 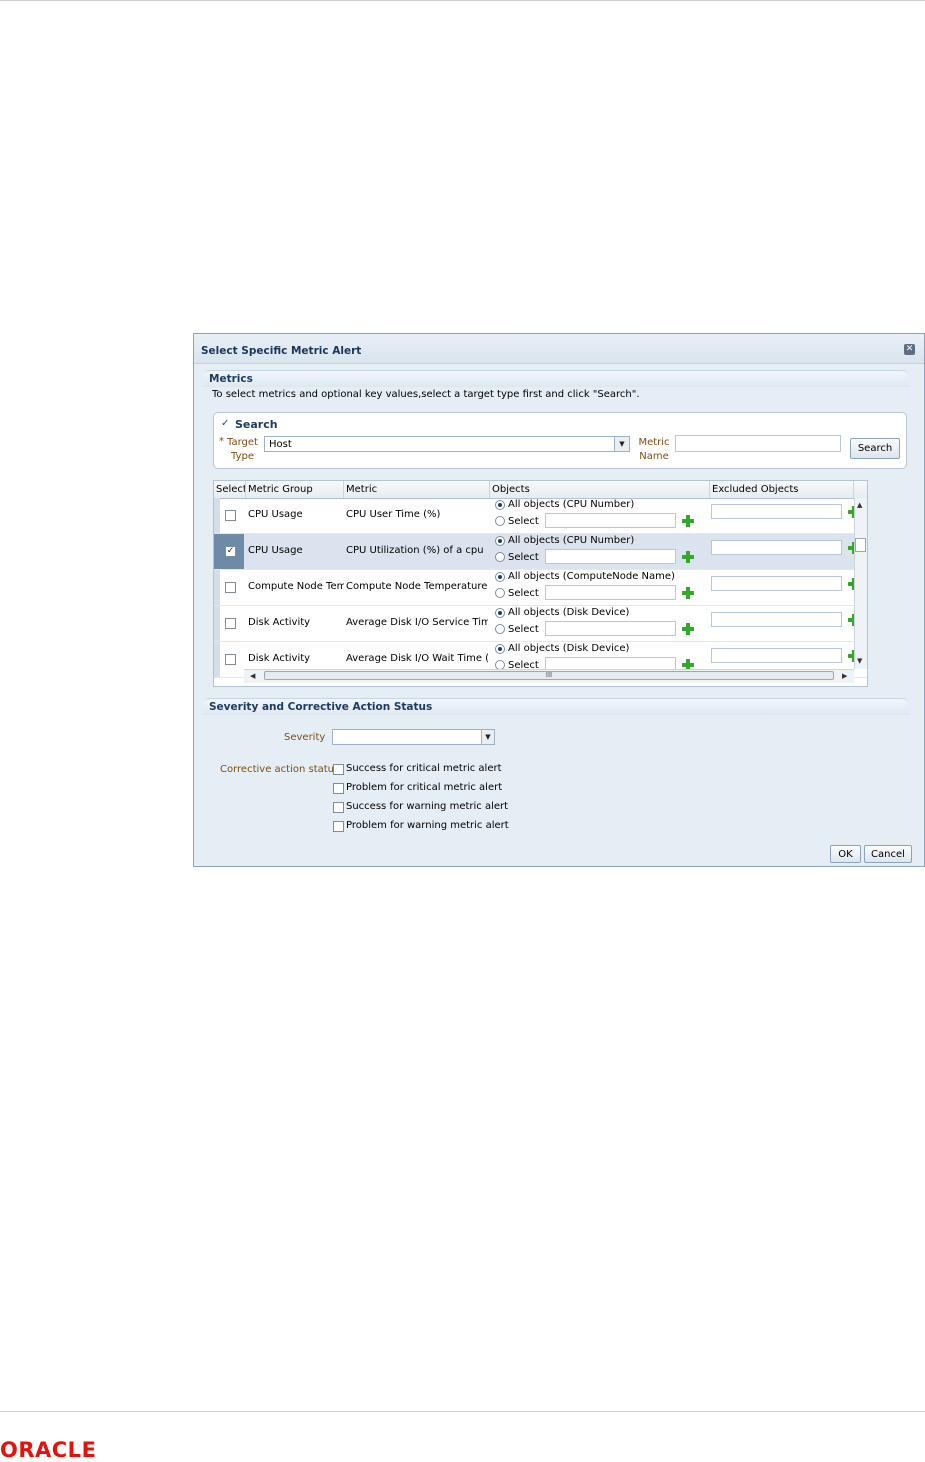 I want to click on search-button: Search, so click(x=875, y=448).